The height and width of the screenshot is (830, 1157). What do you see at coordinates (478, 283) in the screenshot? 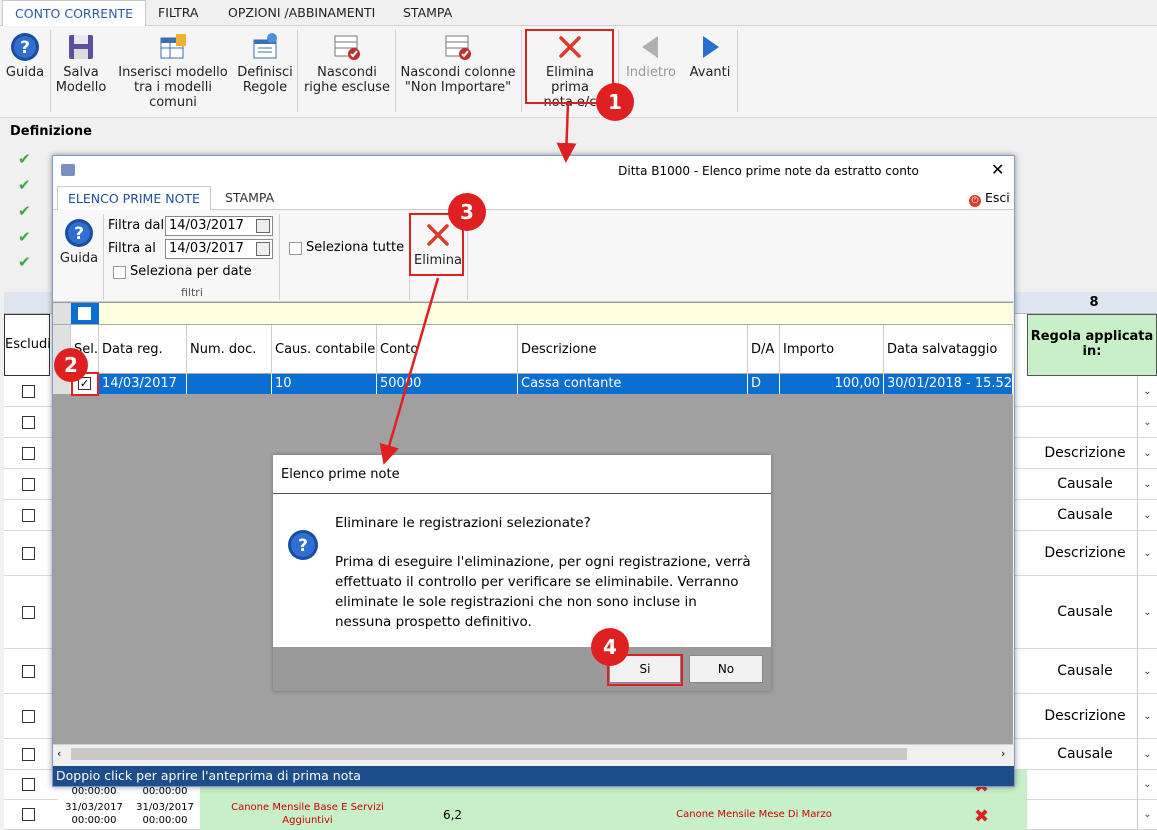
I see `annotation-arrows` at bounding box center [478, 283].